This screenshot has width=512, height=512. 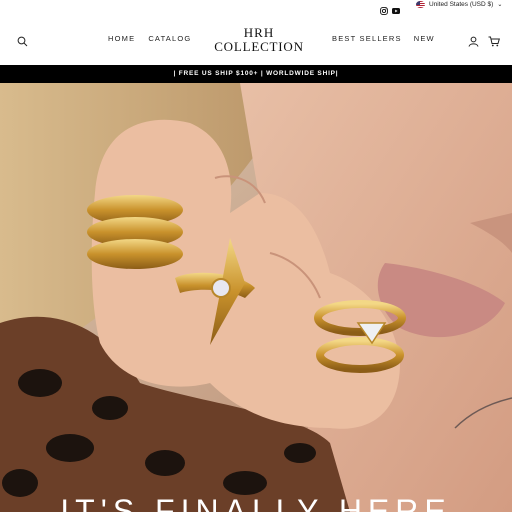 I want to click on site-logo: HRH COLLECTION, so click(x=259, y=40).